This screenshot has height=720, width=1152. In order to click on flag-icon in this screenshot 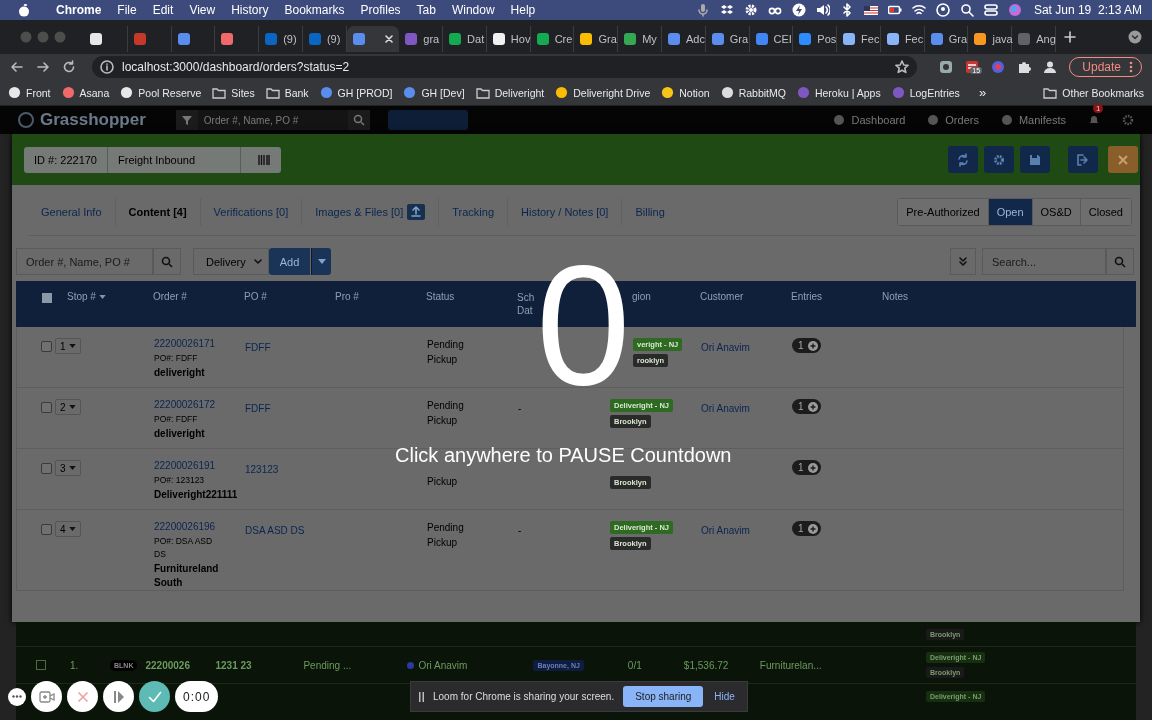, I will do `click(870, 10)`.